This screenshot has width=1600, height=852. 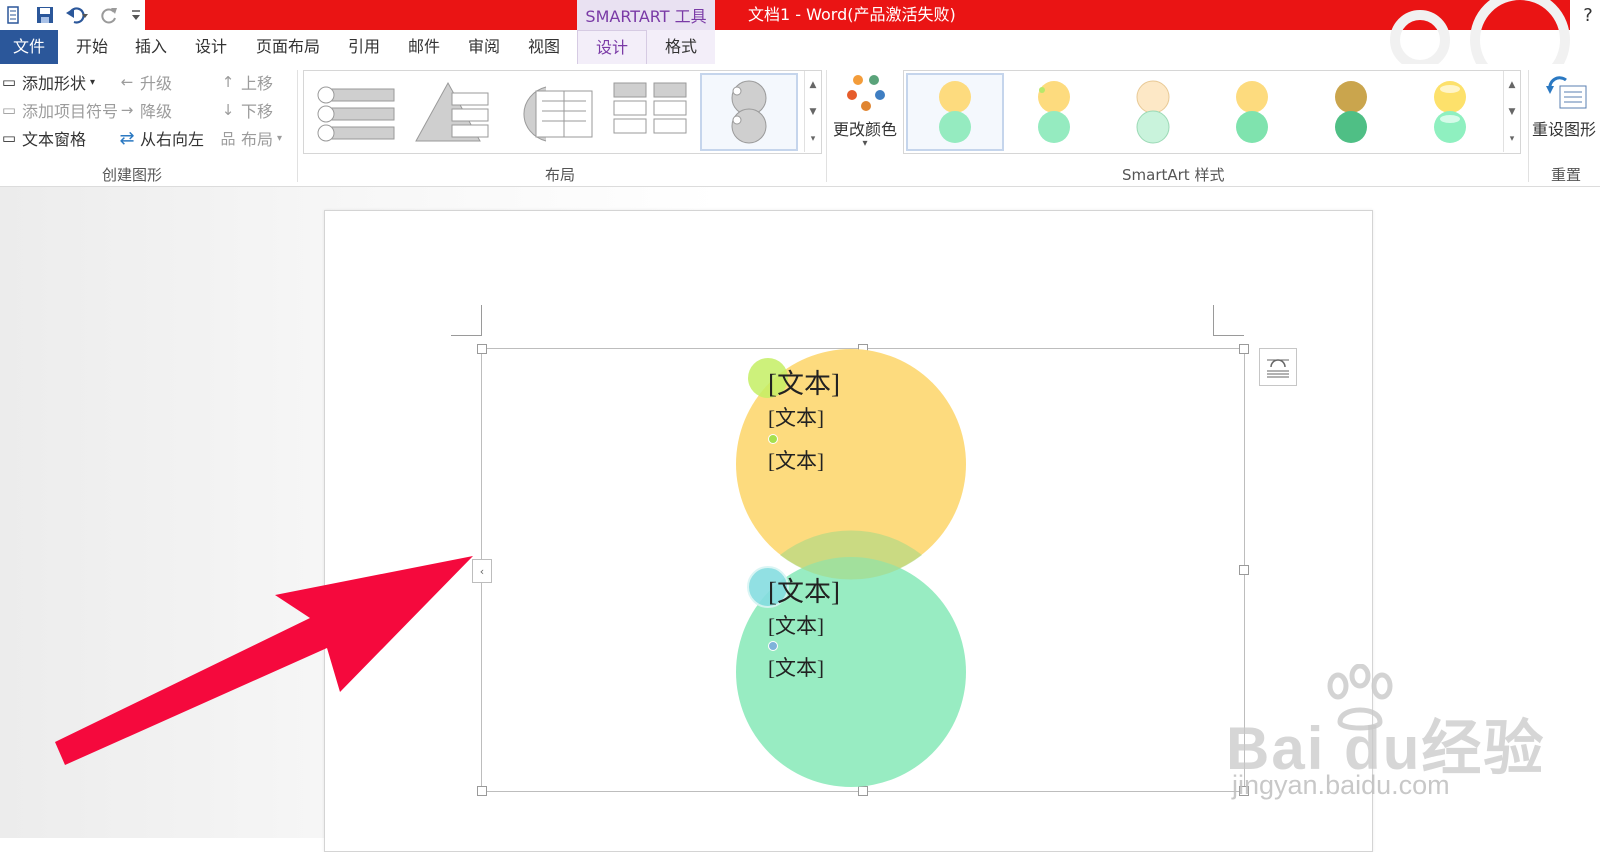 I want to click on demote-button: → 降级, so click(x=145, y=110).